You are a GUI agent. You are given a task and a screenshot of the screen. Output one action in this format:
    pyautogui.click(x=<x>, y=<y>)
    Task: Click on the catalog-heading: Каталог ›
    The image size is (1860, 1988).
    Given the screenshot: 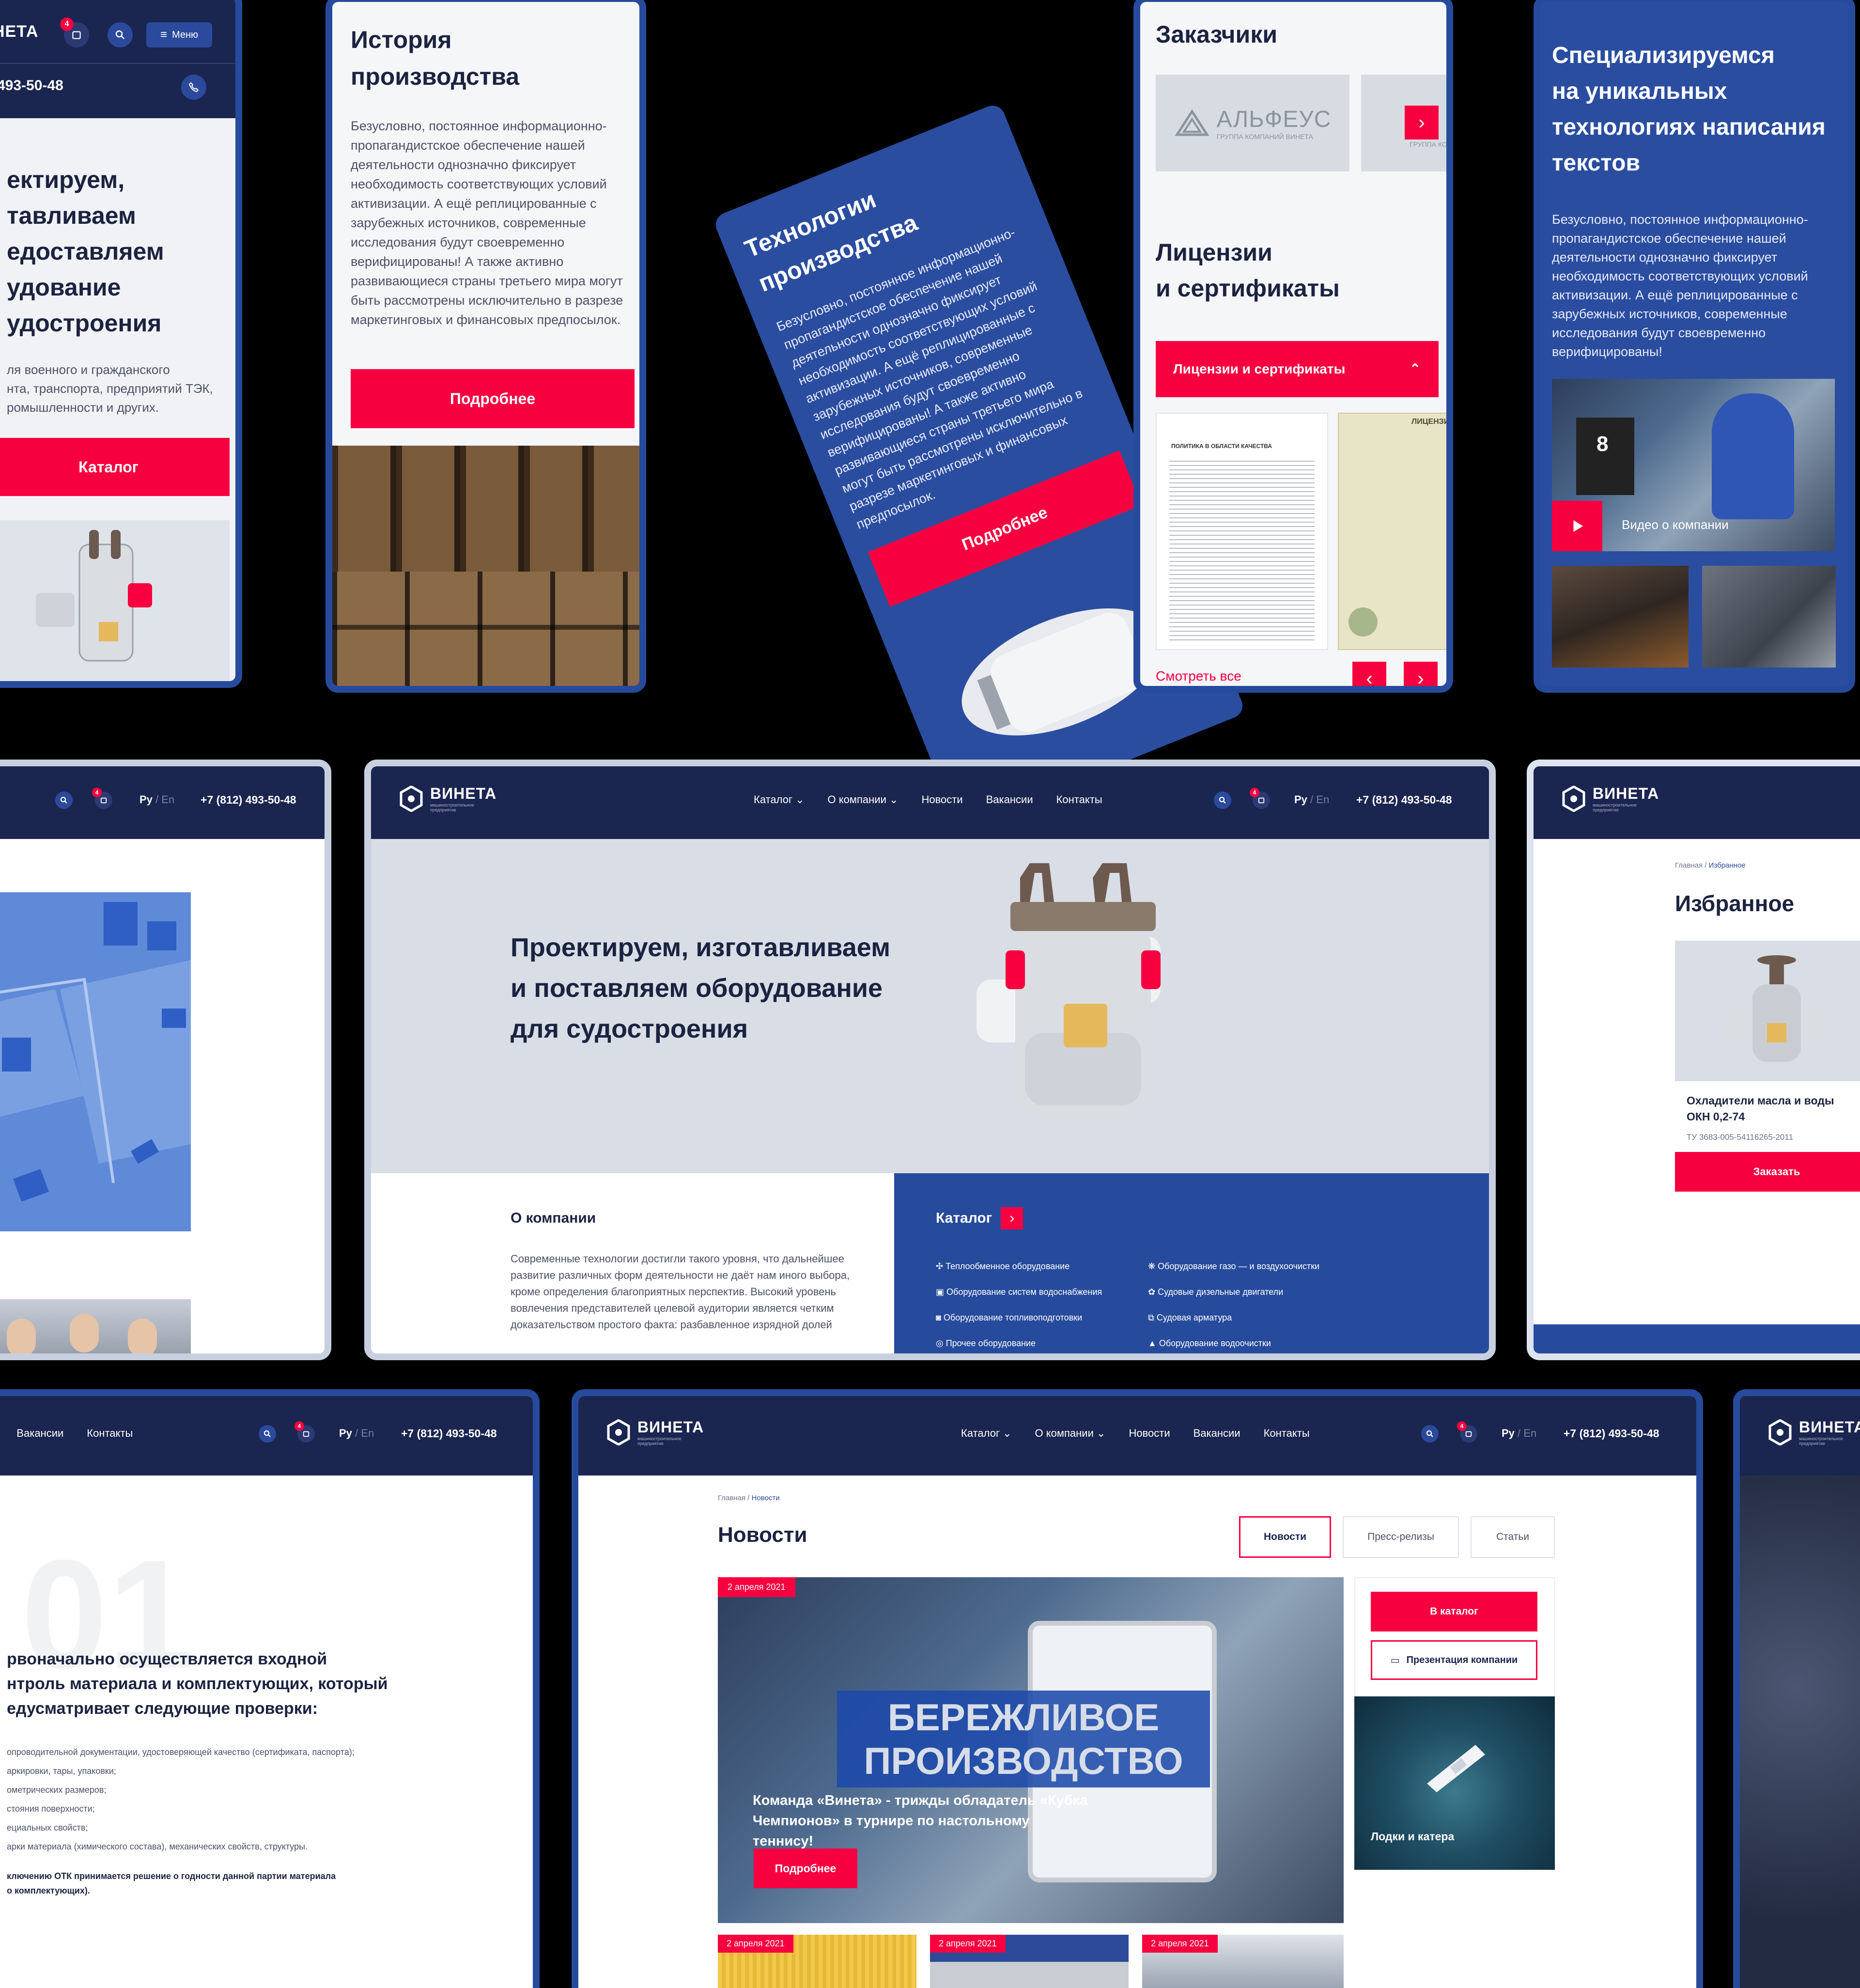 What is the action you would take?
    pyautogui.click(x=979, y=1218)
    